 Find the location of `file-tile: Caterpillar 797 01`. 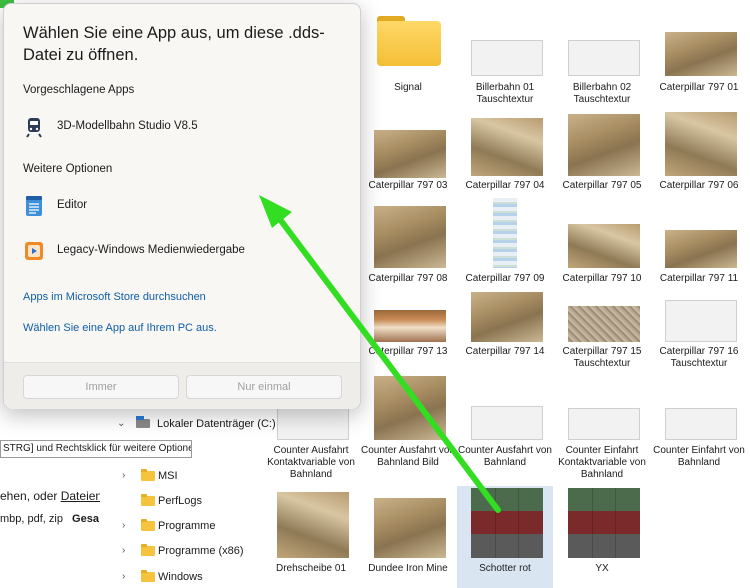

file-tile: Caterpillar 797 01 is located at coordinates (699, 60).